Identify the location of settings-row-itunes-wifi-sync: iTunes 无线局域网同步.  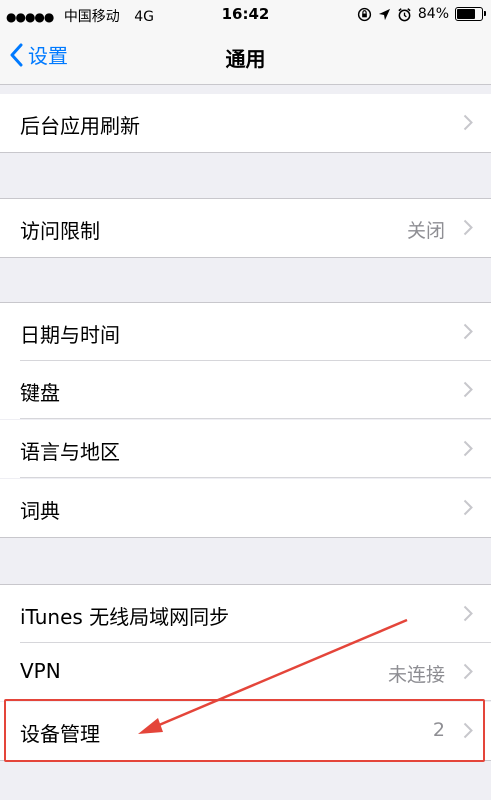
(245, 613).